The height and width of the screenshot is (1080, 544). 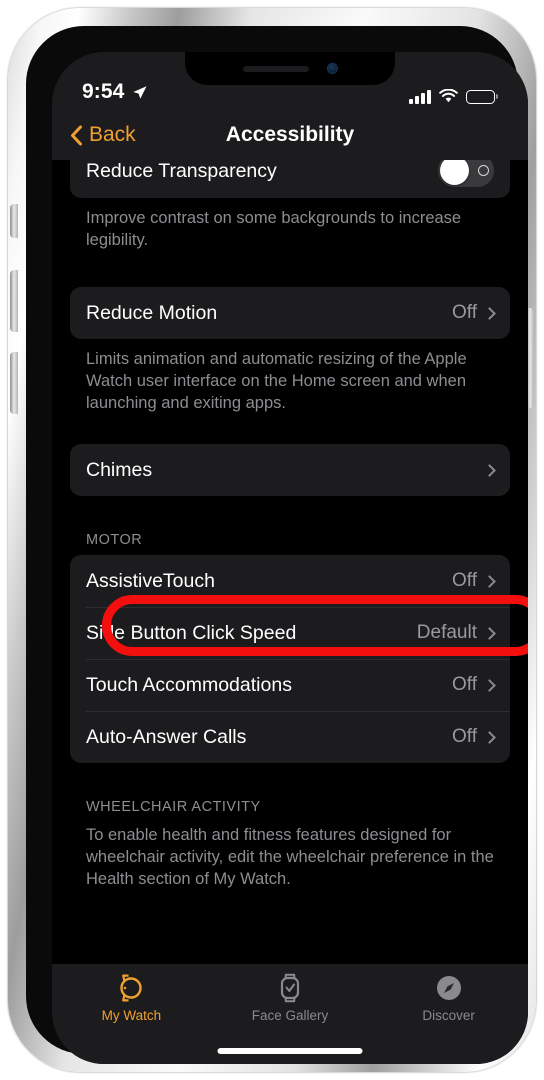 I want to click on tab-label: Discover, so click(x=448, y=1015).